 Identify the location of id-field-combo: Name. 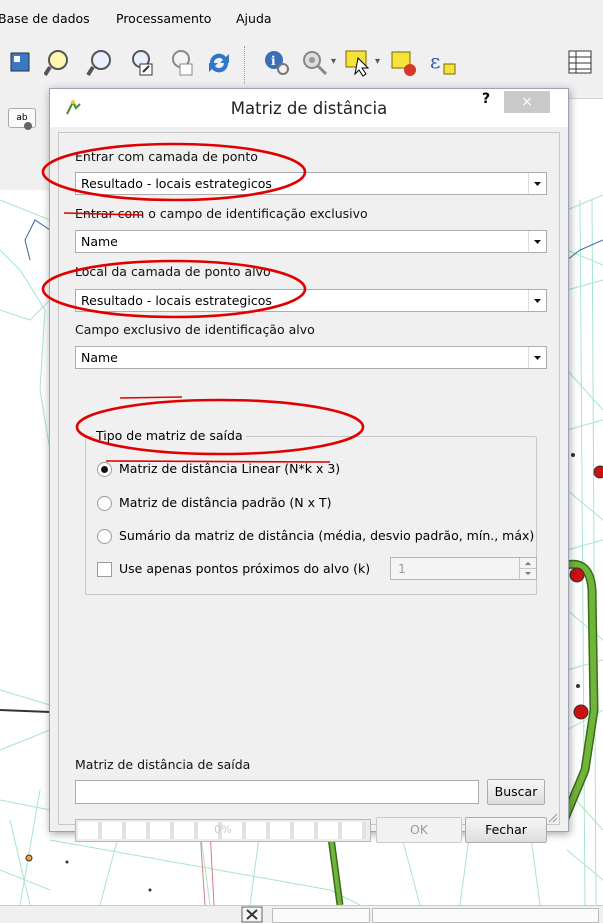
(311, 241).